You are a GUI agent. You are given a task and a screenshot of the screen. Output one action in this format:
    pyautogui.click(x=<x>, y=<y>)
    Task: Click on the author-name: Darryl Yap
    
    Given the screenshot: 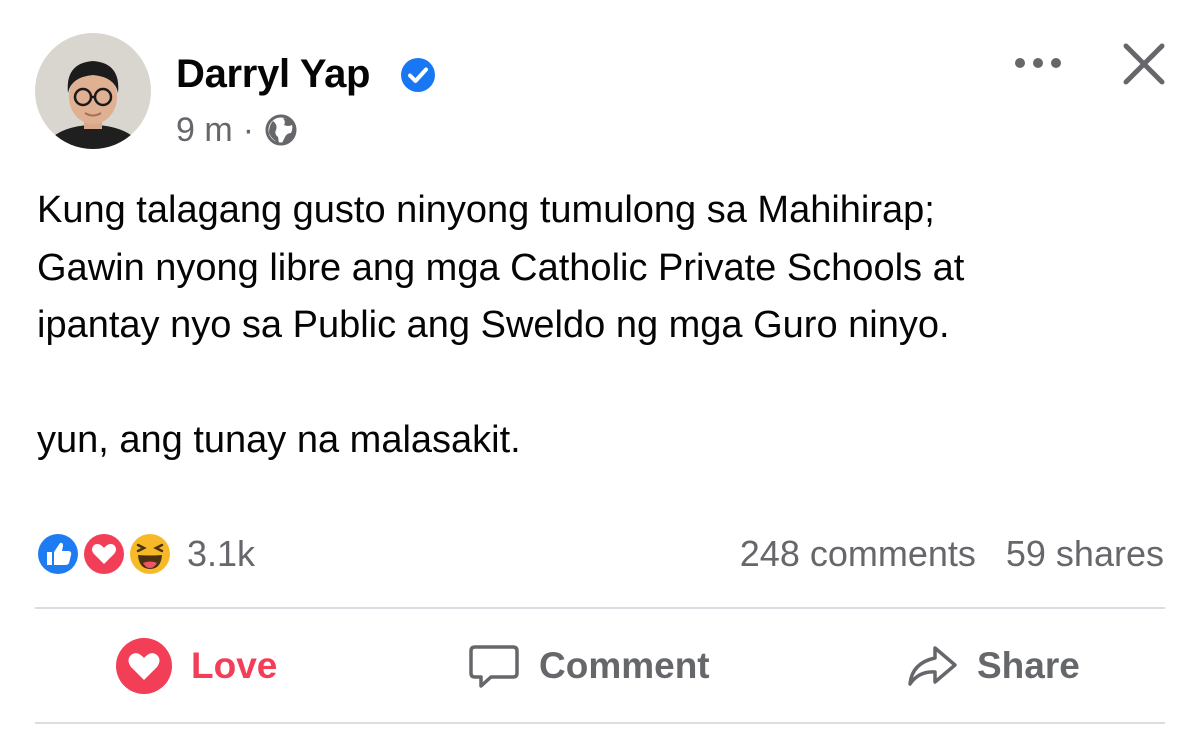 What is the action you would take?
    pyautogui.click(x=273, y=74)
    